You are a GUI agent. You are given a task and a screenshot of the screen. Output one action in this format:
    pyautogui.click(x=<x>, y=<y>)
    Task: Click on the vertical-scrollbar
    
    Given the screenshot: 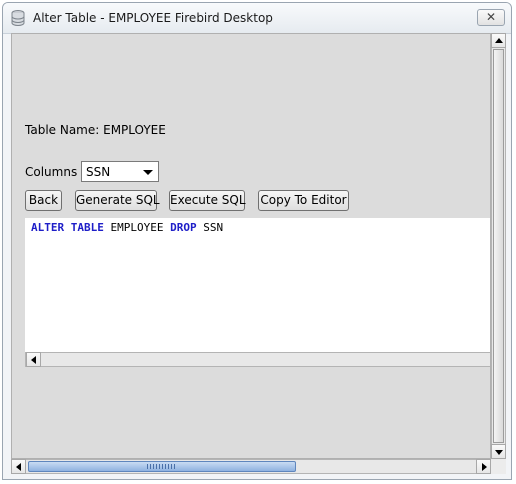 What is the action you would take?
    pyautogui.click(x=498, y=246)
    